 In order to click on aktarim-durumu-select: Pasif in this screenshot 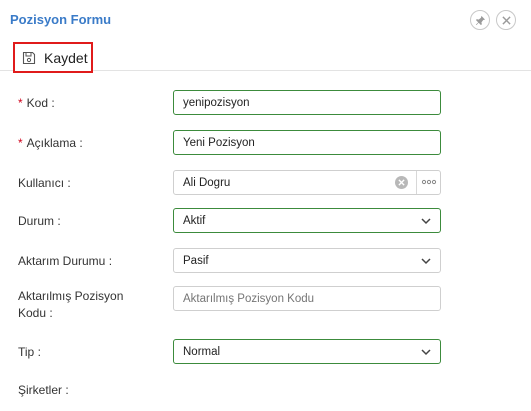, I will do `click(307, 260)`.